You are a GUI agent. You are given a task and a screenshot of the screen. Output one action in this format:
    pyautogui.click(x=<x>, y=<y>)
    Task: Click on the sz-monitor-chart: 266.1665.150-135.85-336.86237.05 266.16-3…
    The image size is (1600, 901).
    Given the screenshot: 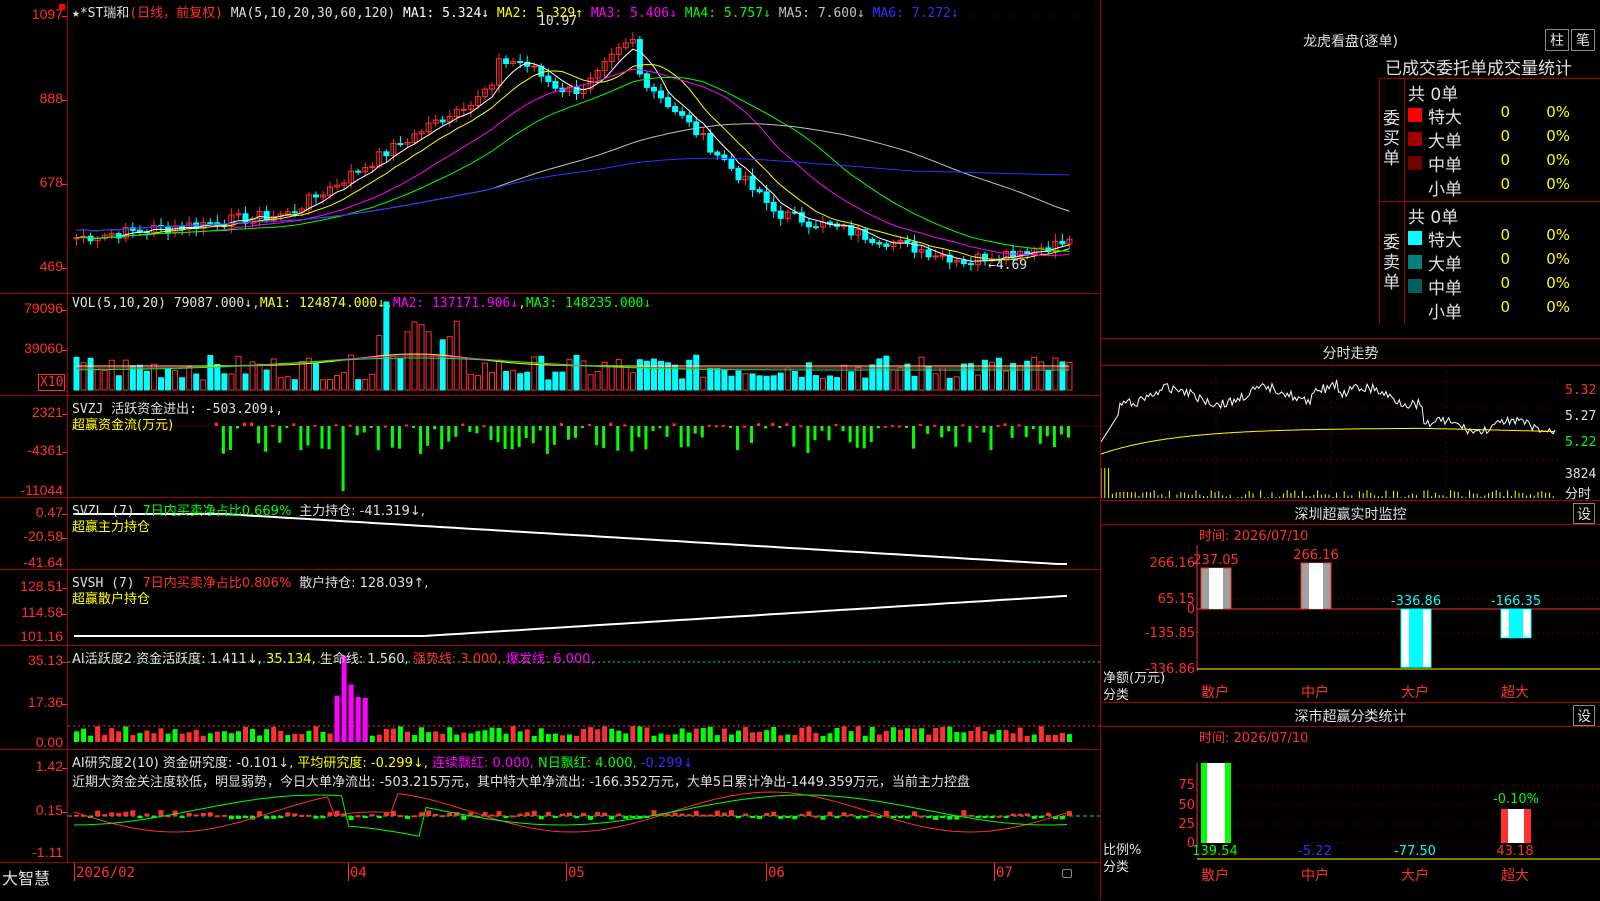 What is the action you would take?
    pyautogui.click(x=1350, y=614)
    